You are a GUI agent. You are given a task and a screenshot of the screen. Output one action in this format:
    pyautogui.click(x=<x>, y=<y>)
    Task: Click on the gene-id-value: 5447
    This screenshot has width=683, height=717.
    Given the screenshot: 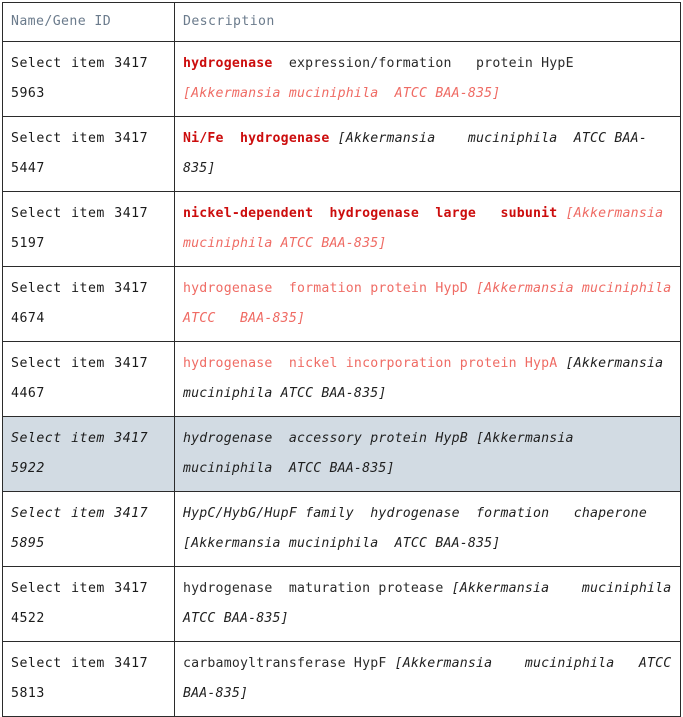 What is the action you would take?
    pyautogui.click(x=28, y=168)
    